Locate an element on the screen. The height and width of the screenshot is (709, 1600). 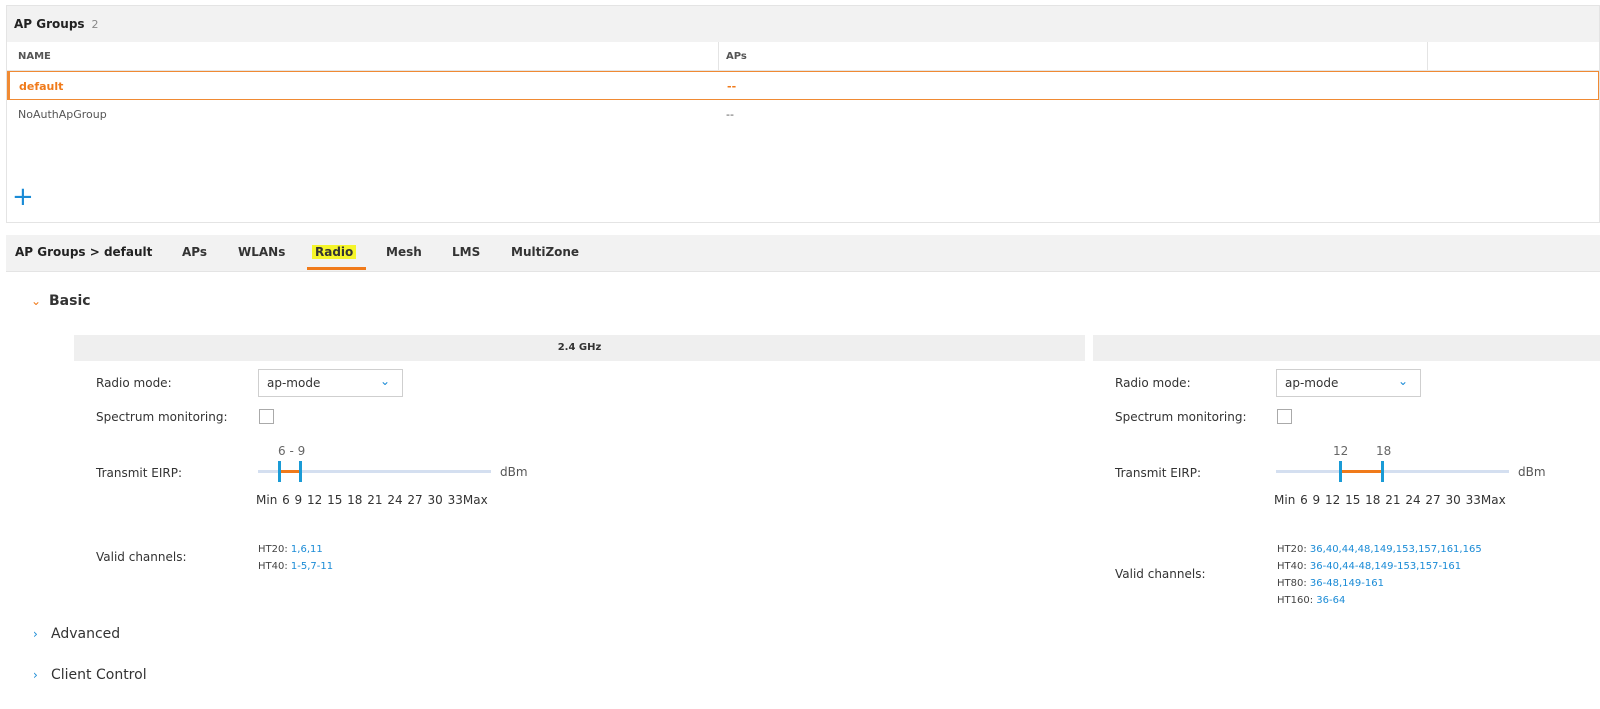
channel-prefix: HT80: is located at coordinates (1292, 583).